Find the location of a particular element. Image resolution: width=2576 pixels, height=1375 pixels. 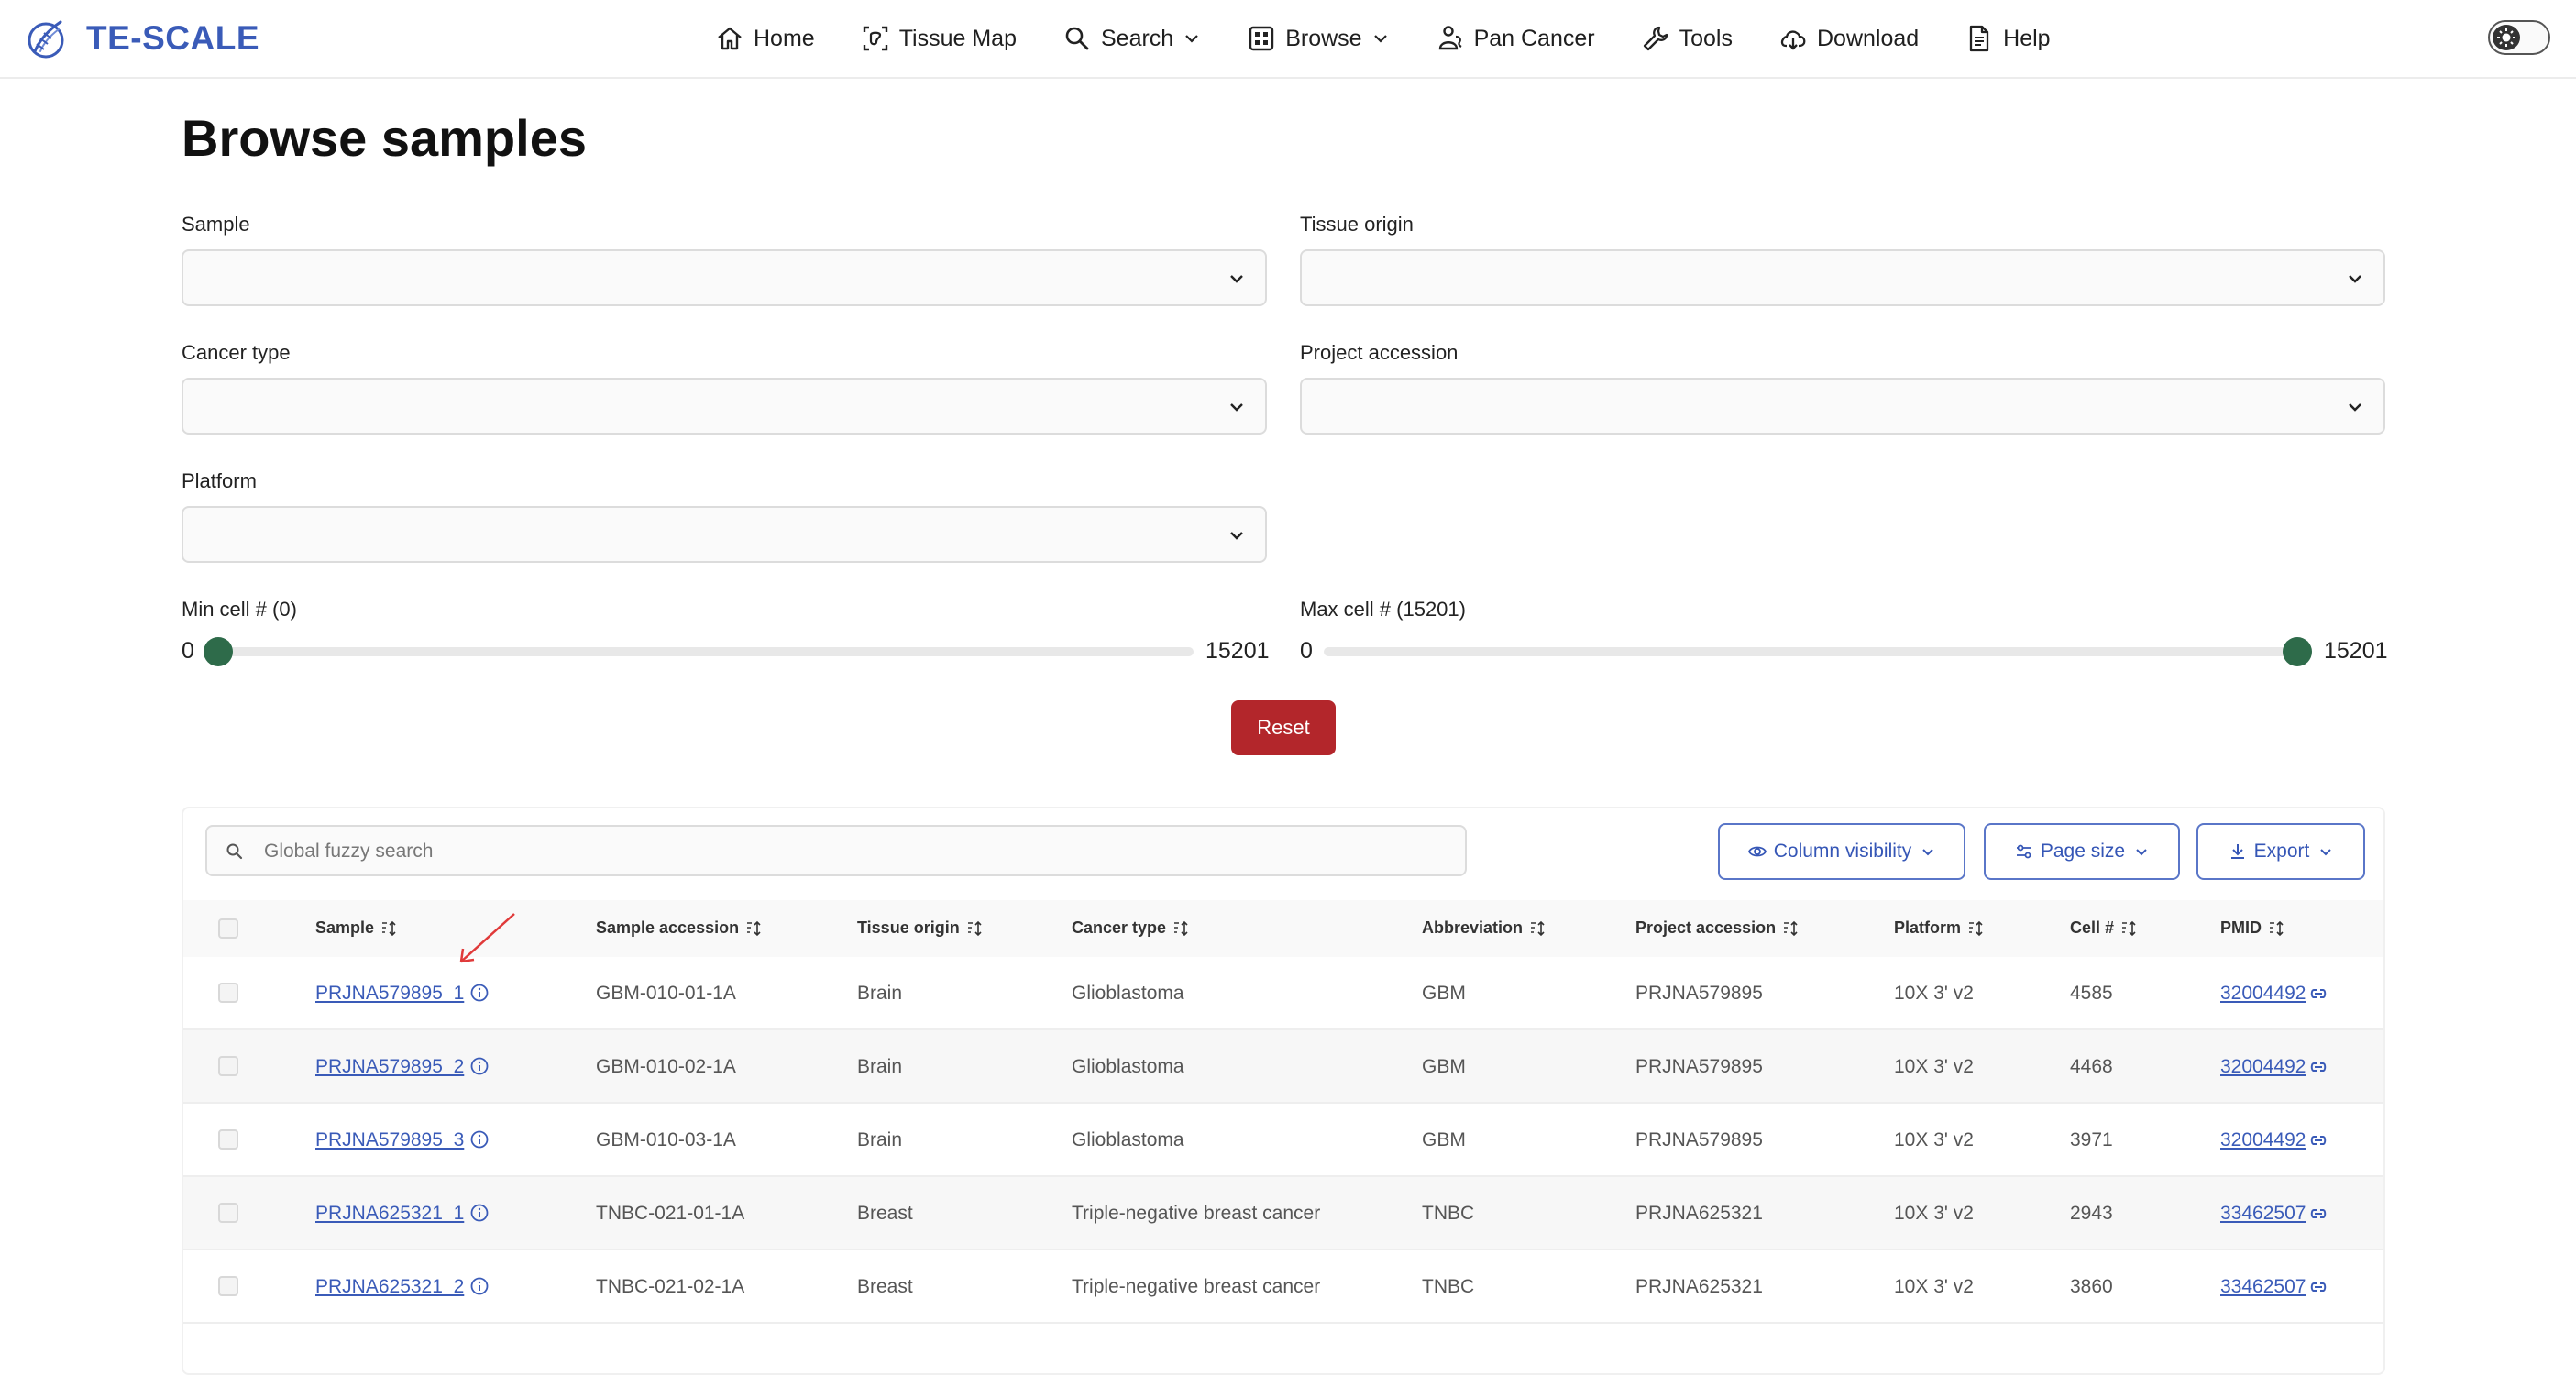

nav-home-label: Home is located at coordinates (784, 38).